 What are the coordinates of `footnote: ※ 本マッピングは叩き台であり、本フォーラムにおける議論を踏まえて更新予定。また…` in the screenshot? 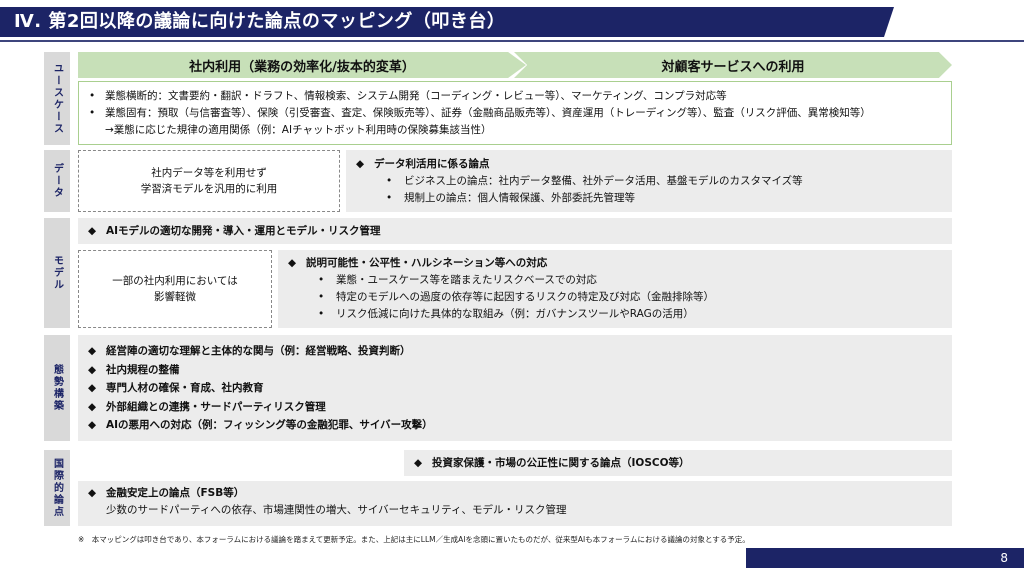 It's located at (414, 539).